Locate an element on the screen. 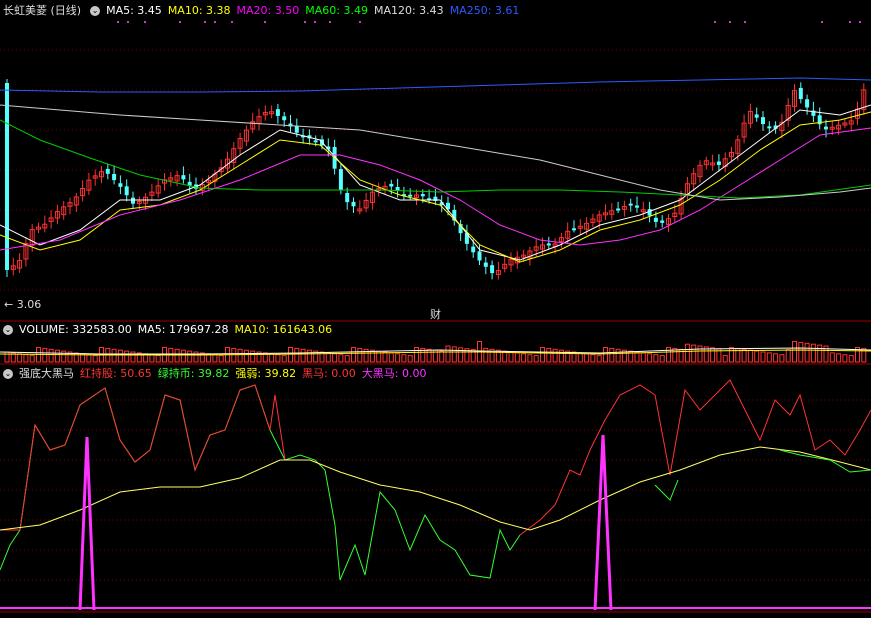 This screenshot has height=618, width=871. low-price-value: 3.06 is located at coordinates (29, 304).